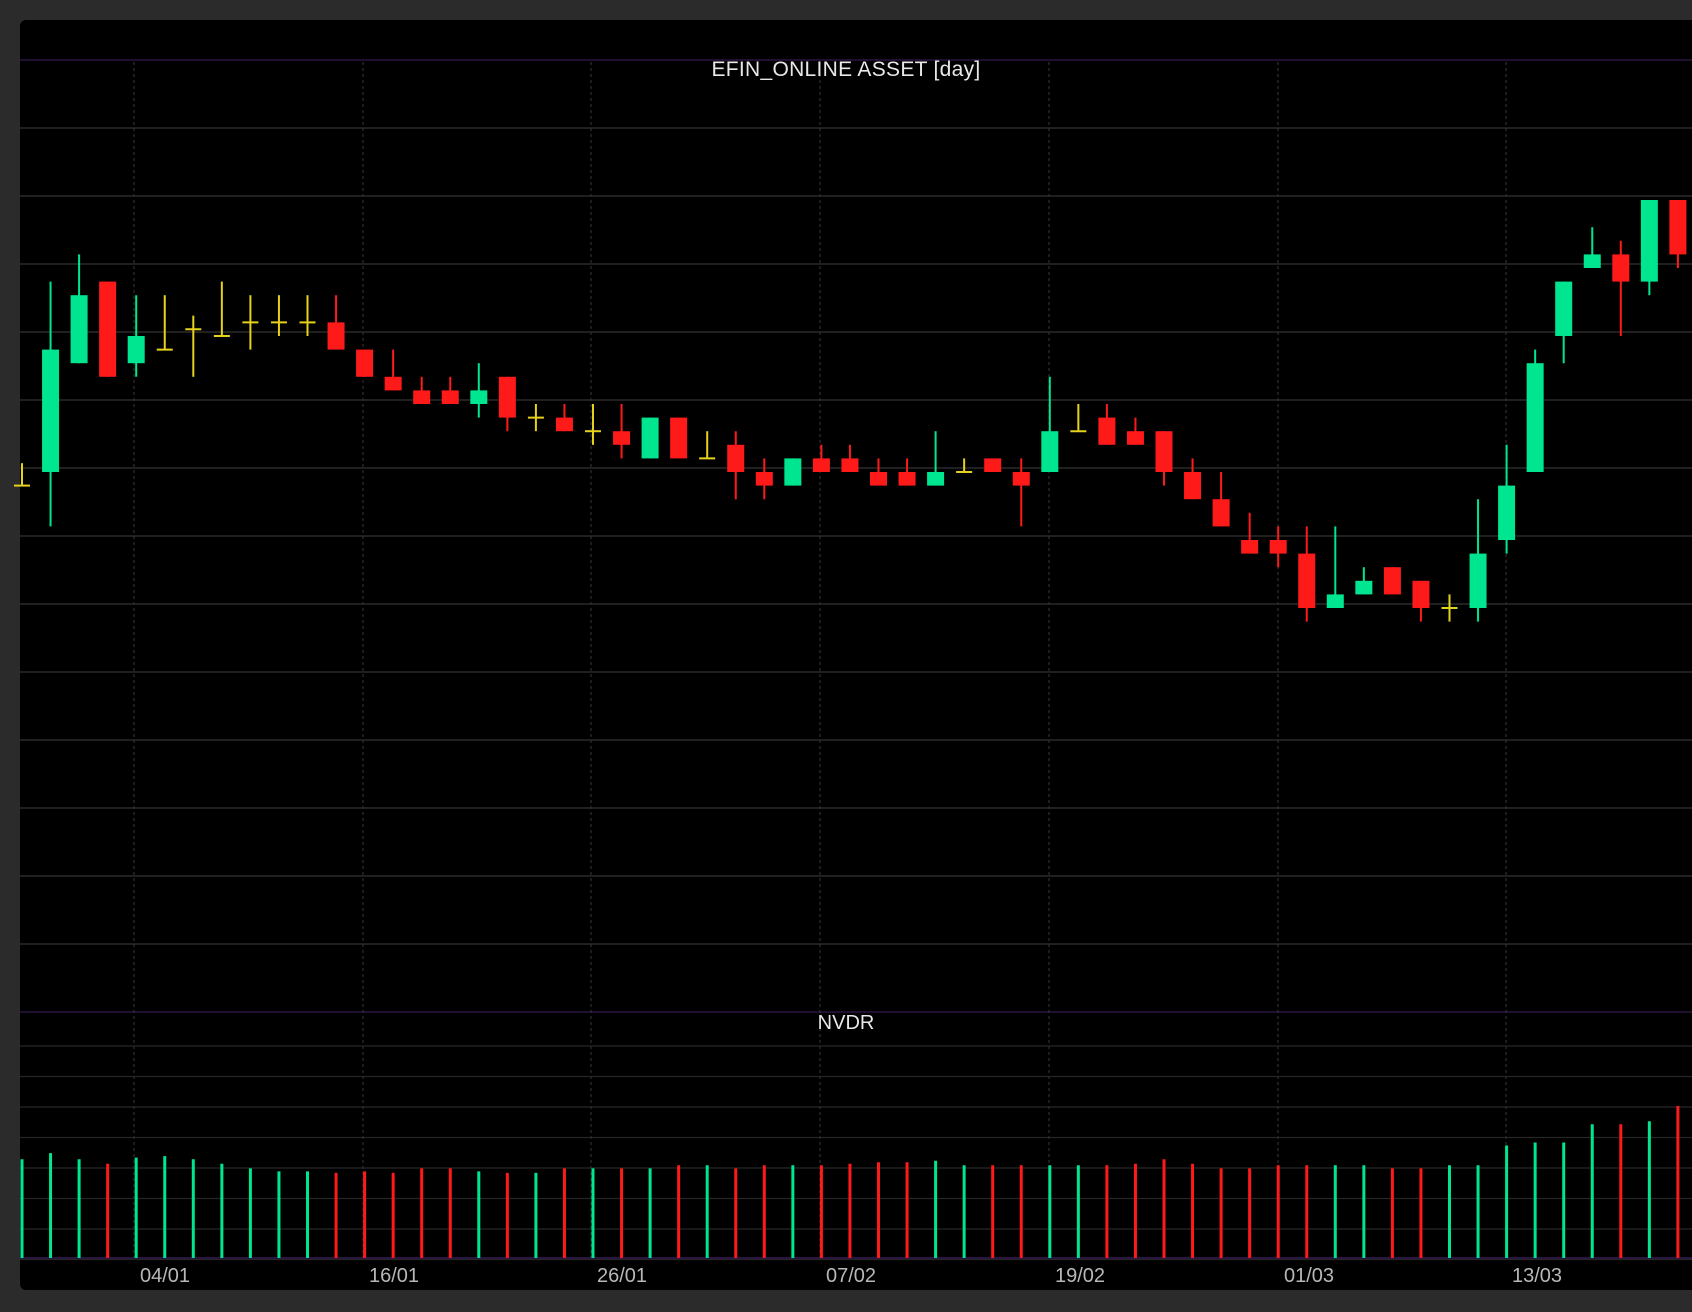  Describe the element at coordinates (850, 1182) in the screenshot. I see `volume-bars` at that location.